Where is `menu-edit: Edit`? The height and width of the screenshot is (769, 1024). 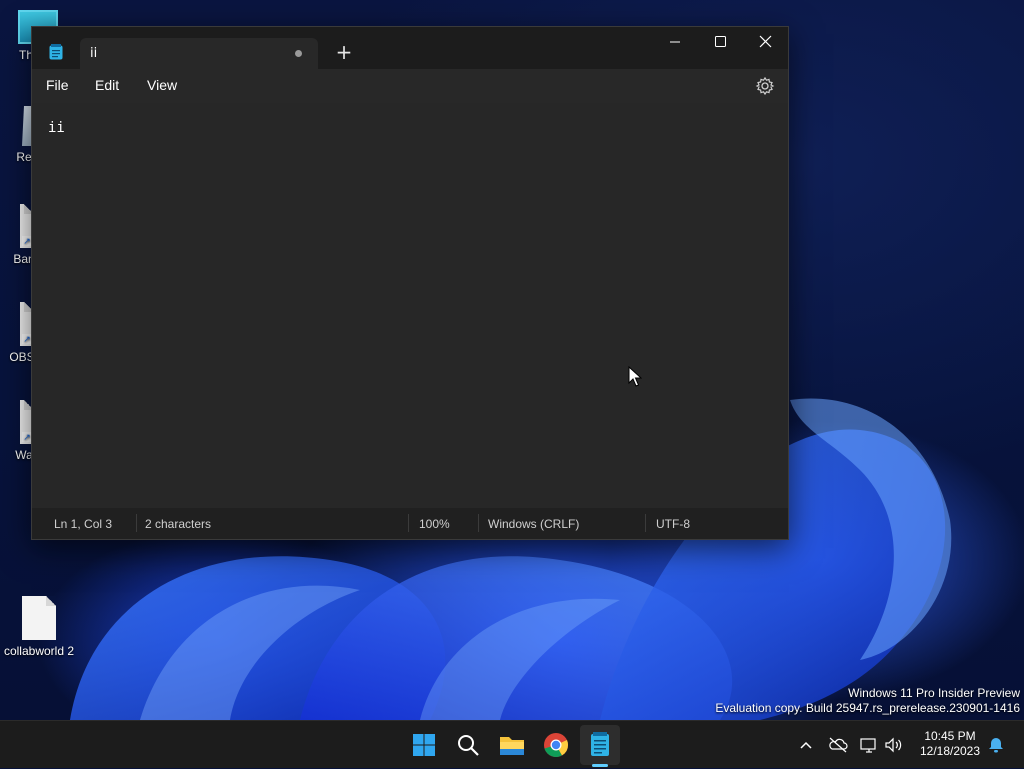 menu-edit: Edit is located at coordinates (107, 85).